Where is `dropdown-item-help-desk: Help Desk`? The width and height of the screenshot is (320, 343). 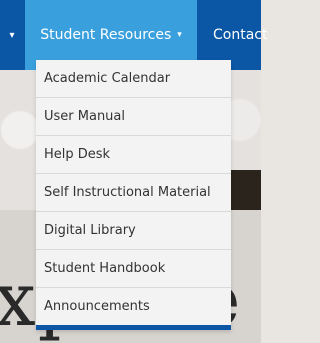
dropdown-item-help-desk: Help Desk is located at coordinates (133, 155).